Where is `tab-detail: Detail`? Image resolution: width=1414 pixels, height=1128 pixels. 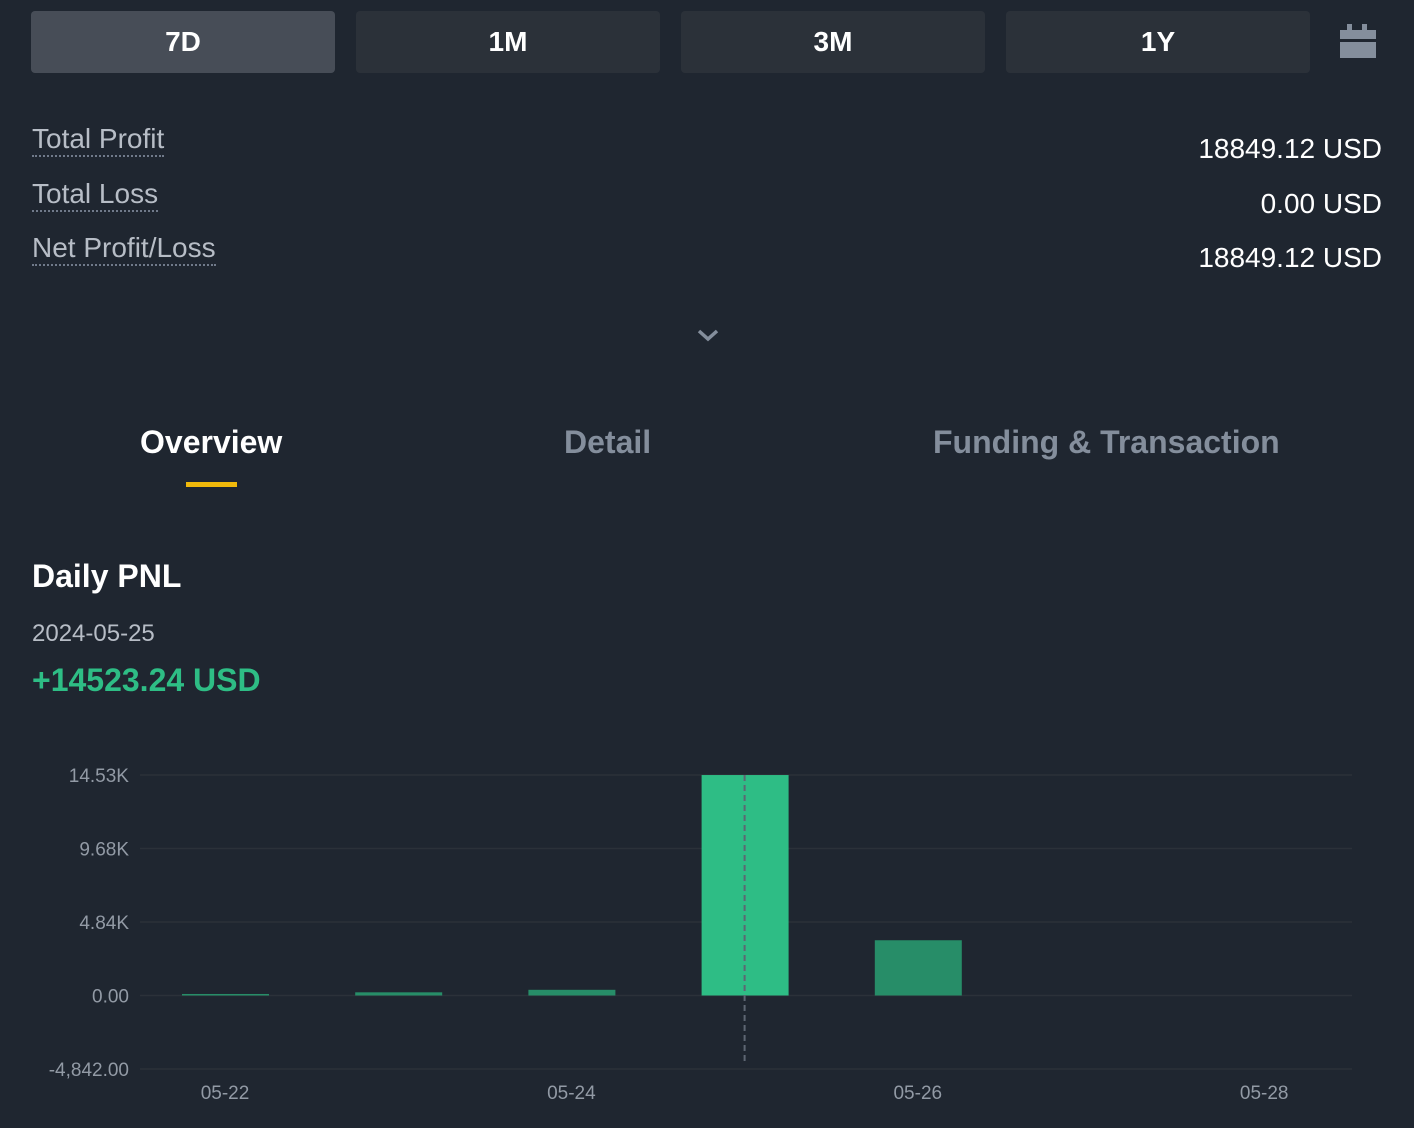 tab-detail: Detail is located at coordinates (607, 442).